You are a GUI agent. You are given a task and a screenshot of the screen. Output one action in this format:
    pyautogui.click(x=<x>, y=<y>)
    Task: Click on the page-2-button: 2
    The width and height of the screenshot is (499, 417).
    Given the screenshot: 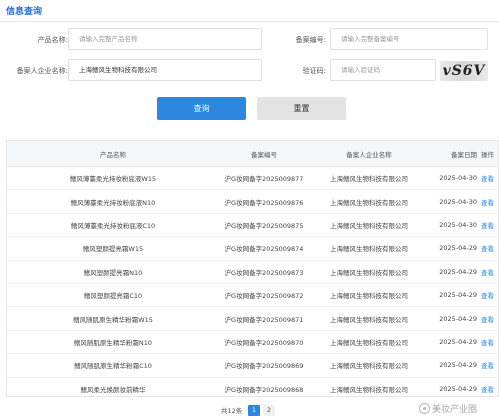 What is the action you would take?
    pyautogui.click(x=269, y=410)
    